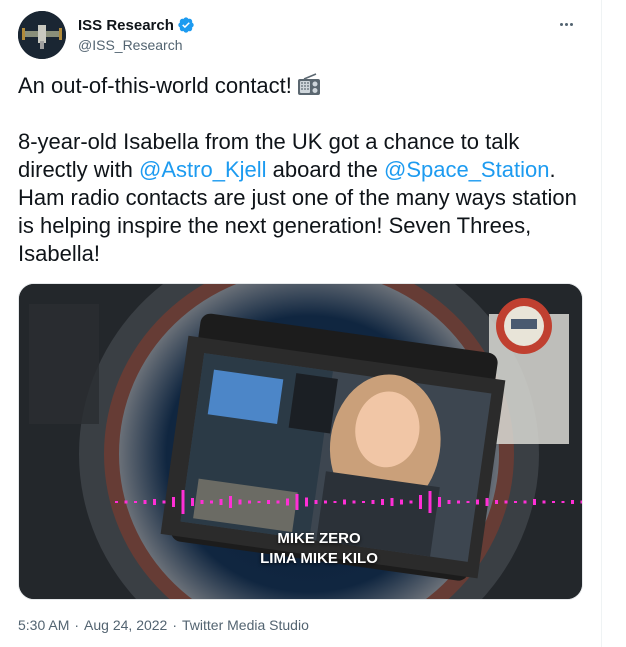 The width and height of the screenshot is (626, 647). I want to click on tweet-time: 5:30 AM, so click(43, 625).